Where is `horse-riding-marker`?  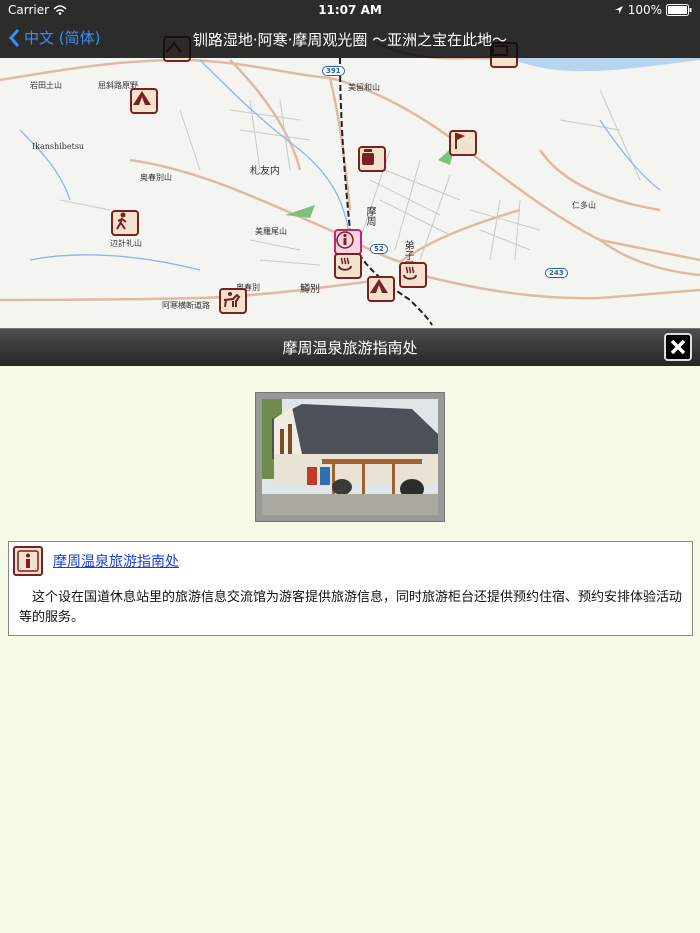 horse-riding-marker is located at coordinates (233, 301).